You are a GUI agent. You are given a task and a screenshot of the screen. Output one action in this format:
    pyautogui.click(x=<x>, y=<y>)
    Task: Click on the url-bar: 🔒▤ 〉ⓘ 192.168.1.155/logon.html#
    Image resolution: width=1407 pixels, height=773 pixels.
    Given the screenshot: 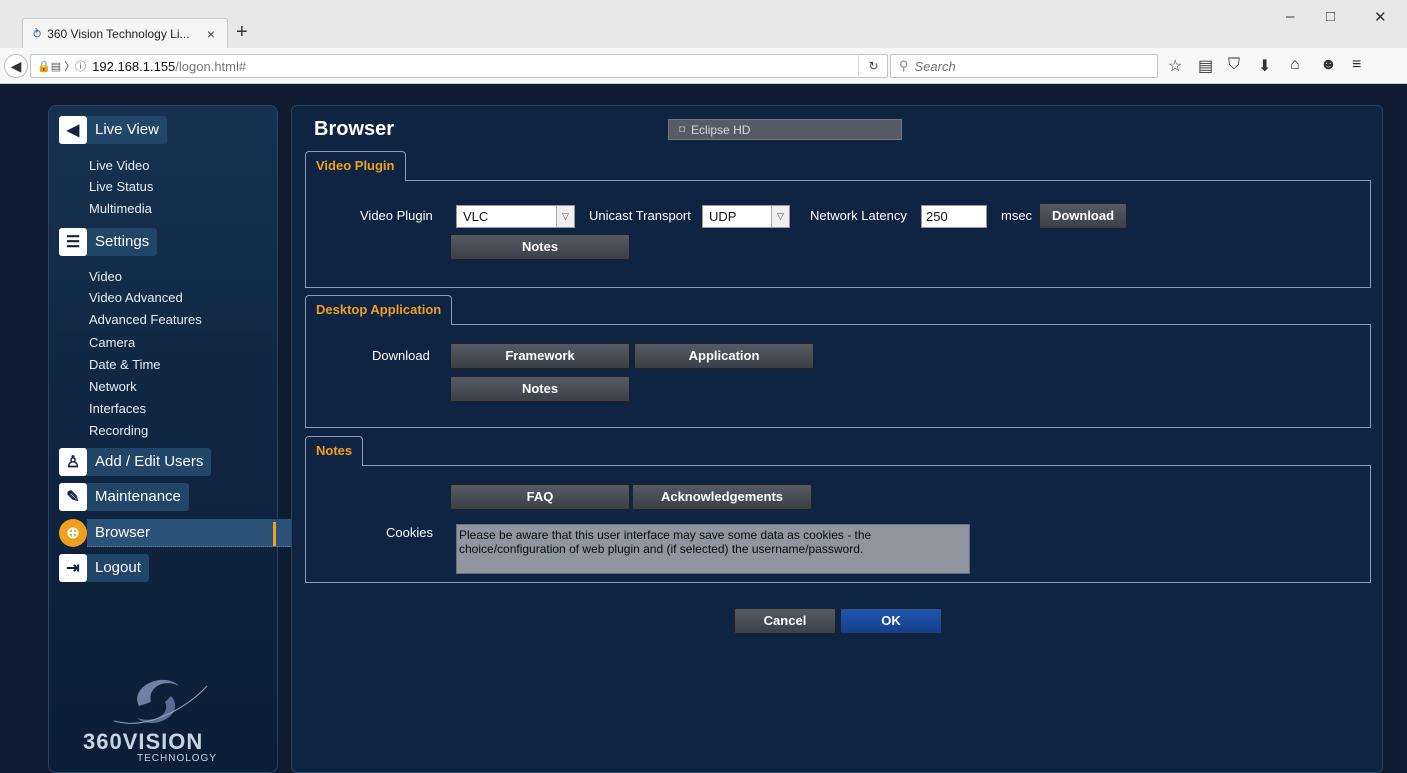 What is the action you would take?
    pyautogui.click(x=459, y=66)
    